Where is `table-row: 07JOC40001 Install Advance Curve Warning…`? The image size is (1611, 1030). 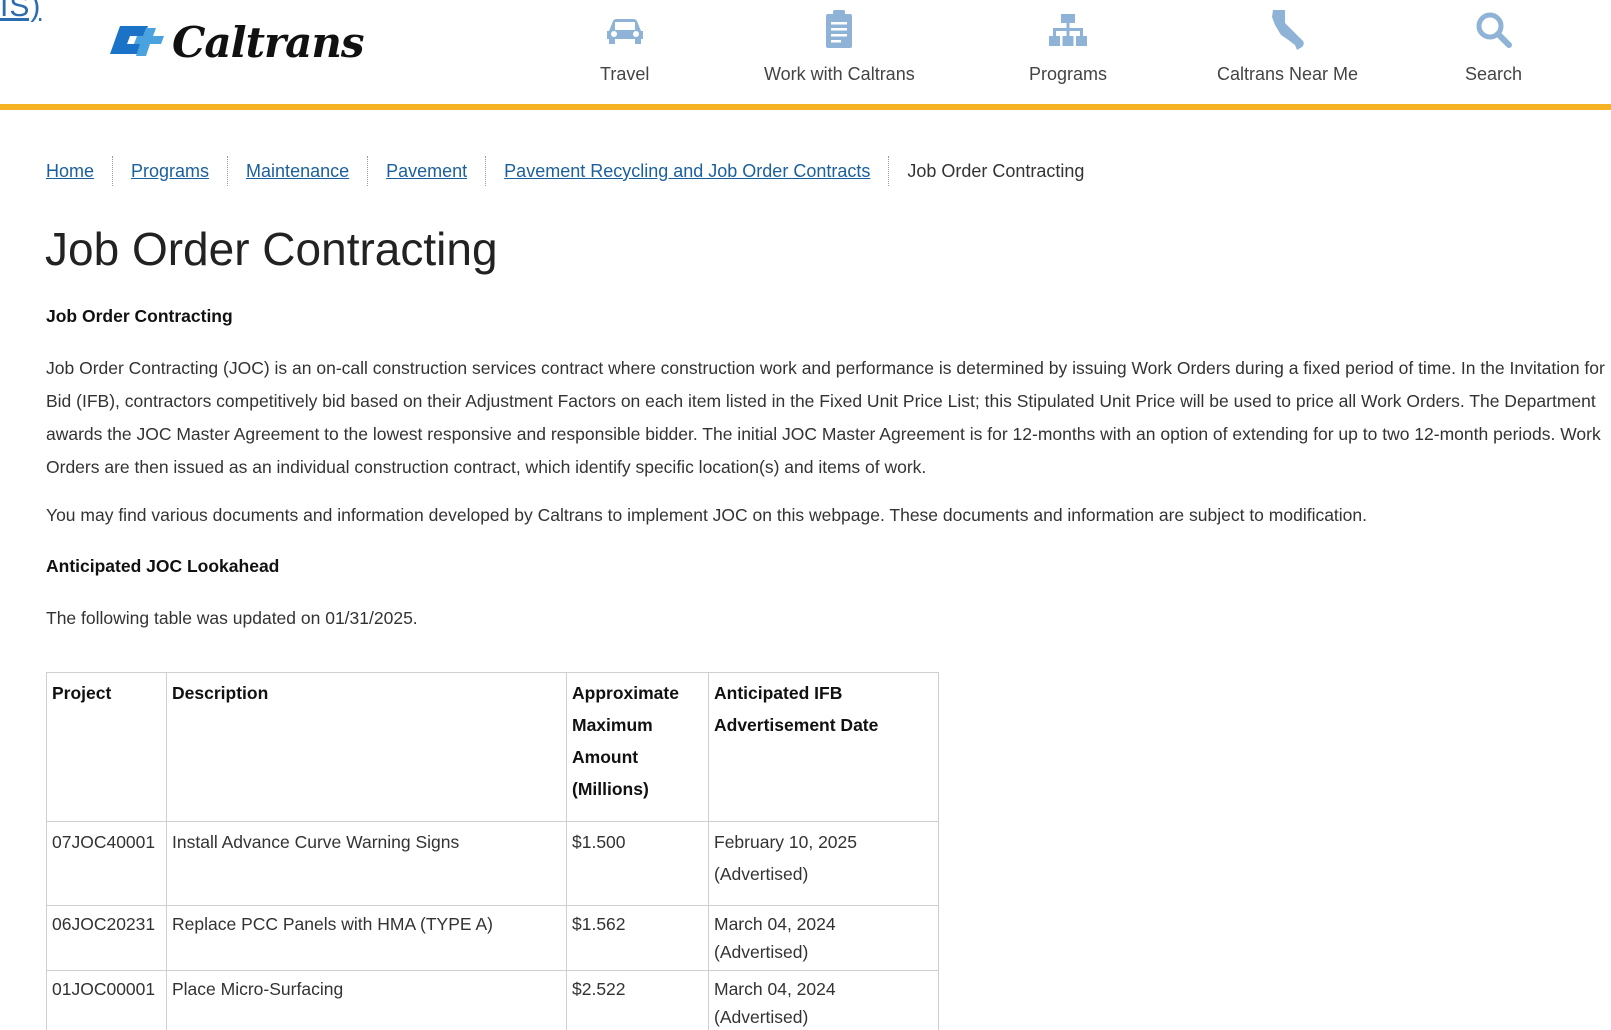 table-row: 07JOC40001 Install Advance Curve Warning… is located at coordinates (492, 863).